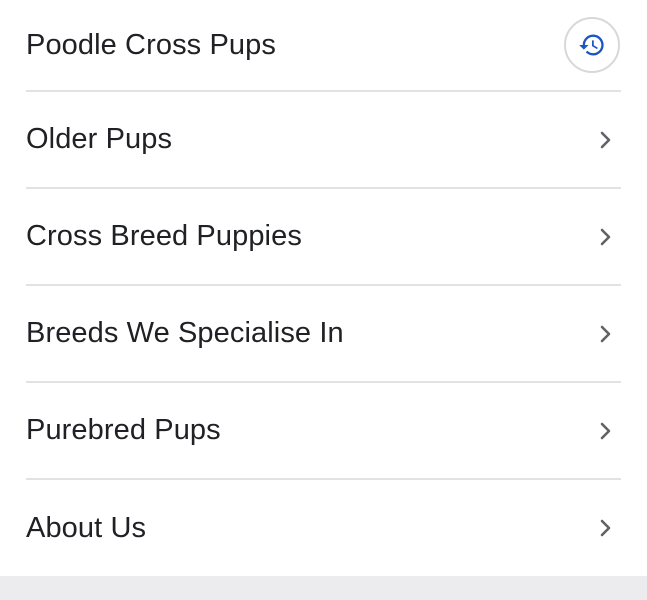 This screenshot has height=600, width=647. What do you see at coordinates (323, 528) in the screenshot?
I see `menu-item-about-us: About Us` at bounding box center [323, 528].